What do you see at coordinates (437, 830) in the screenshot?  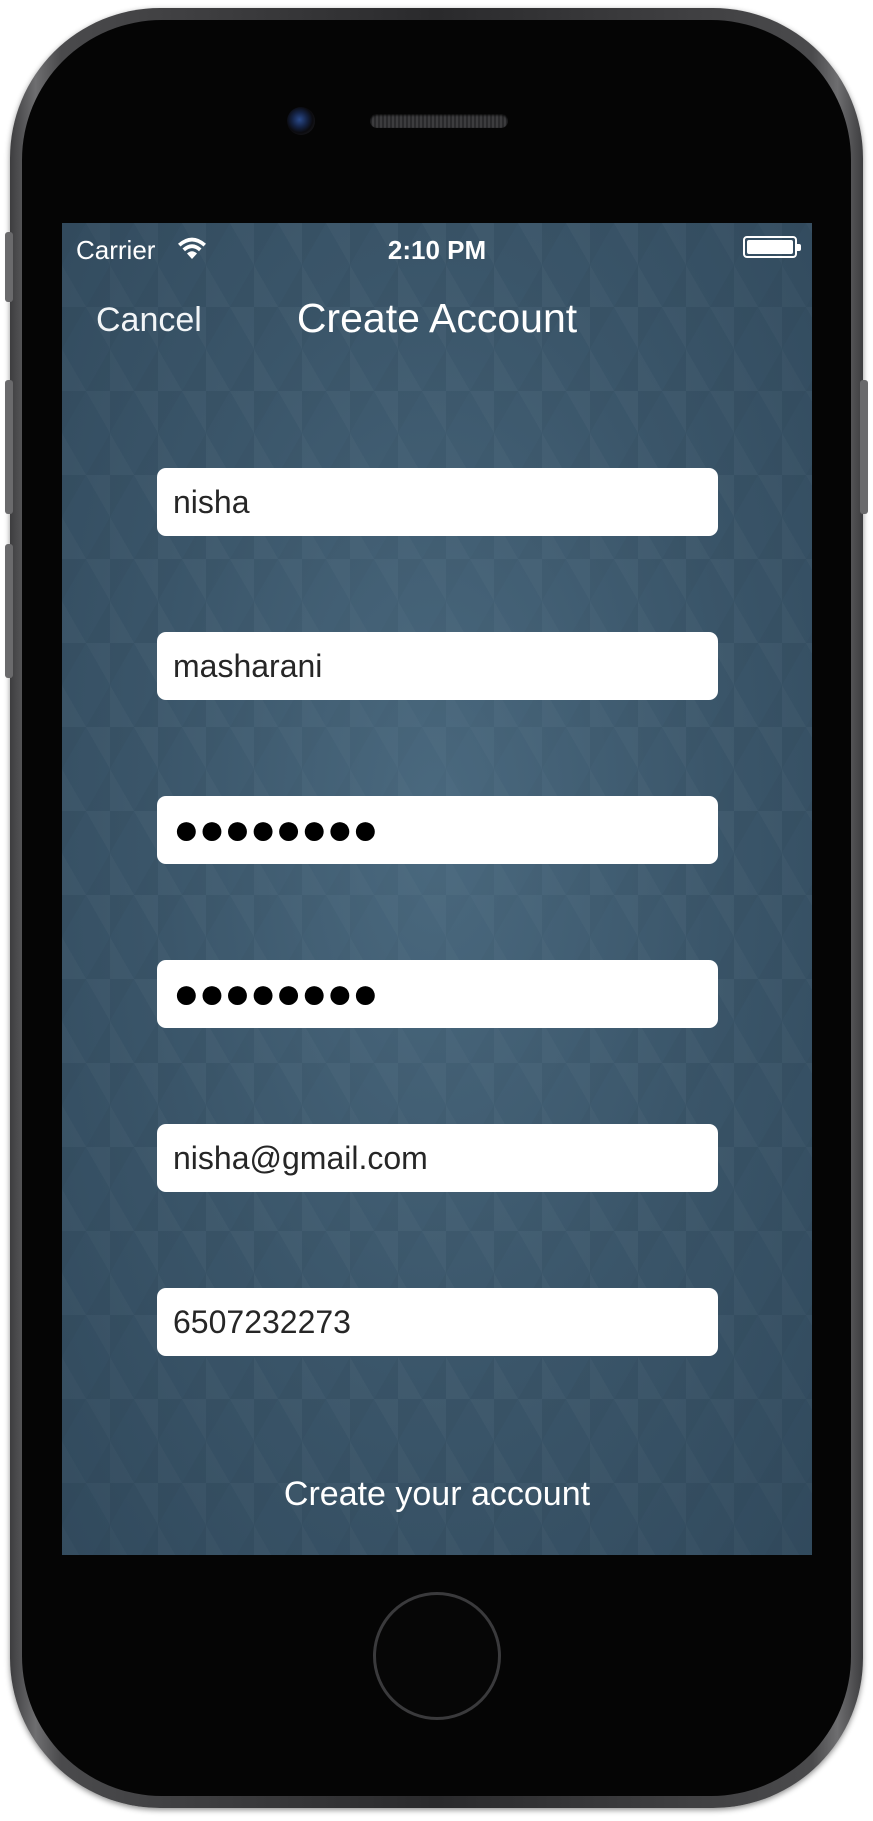 I see `password-field: ●●●●●●●●` at bounding box center [437, 830].